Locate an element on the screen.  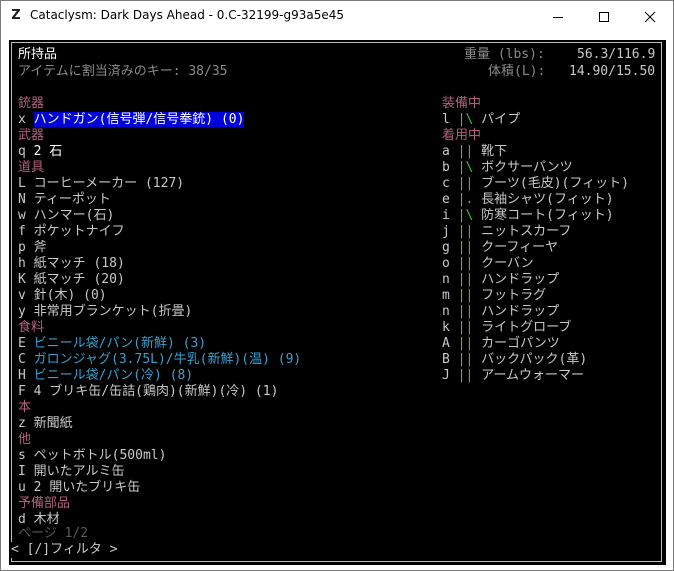
category-header: 本 is located at coordinates (24, 408).